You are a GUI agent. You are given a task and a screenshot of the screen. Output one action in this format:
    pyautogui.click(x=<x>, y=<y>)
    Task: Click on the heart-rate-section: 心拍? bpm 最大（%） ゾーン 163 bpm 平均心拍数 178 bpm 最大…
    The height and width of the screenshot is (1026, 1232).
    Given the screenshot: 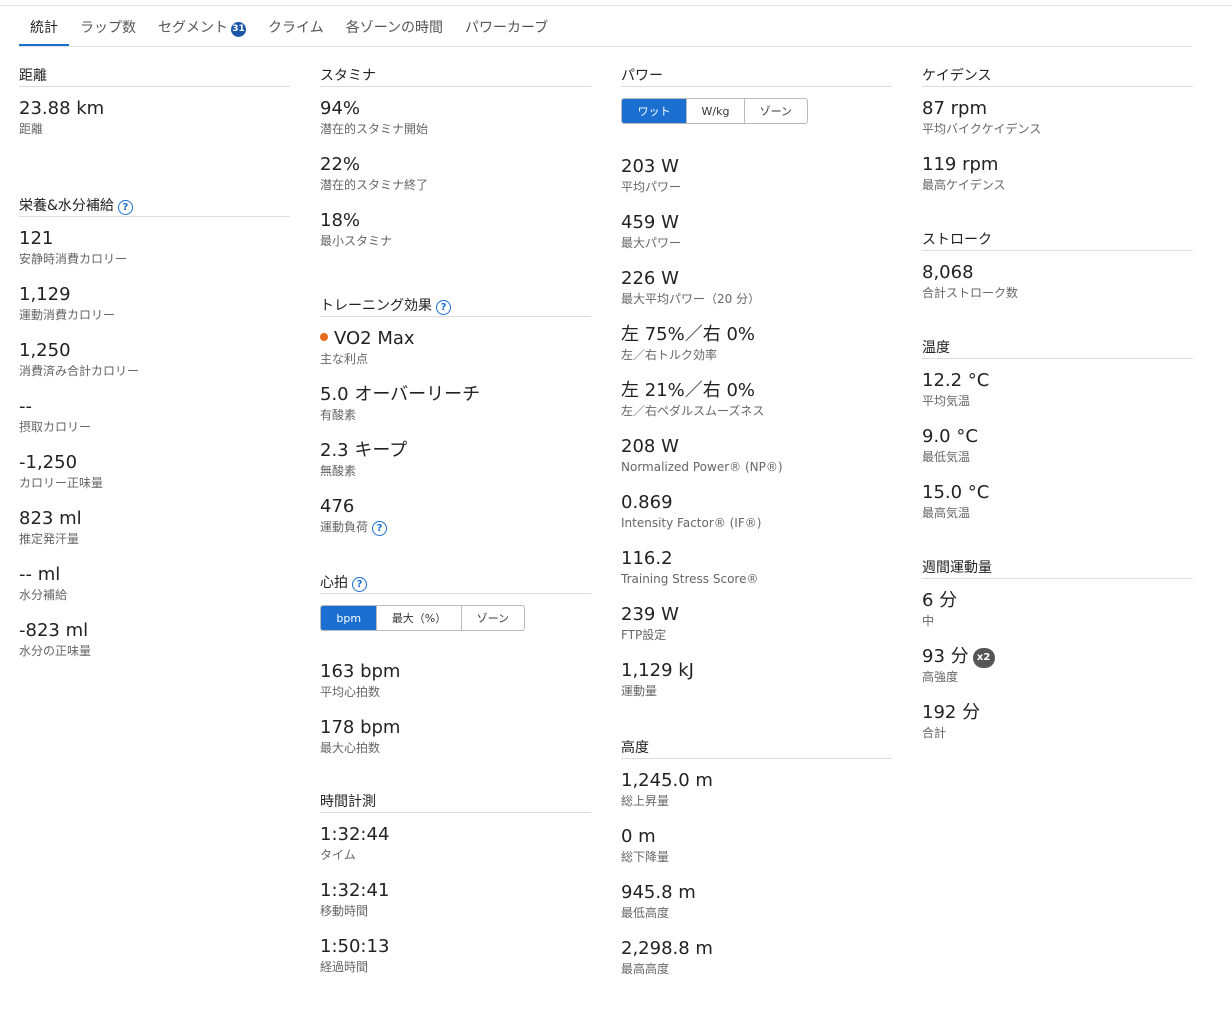 What is the action you would take?
    pyautogui.click(x=455, y=673)
    